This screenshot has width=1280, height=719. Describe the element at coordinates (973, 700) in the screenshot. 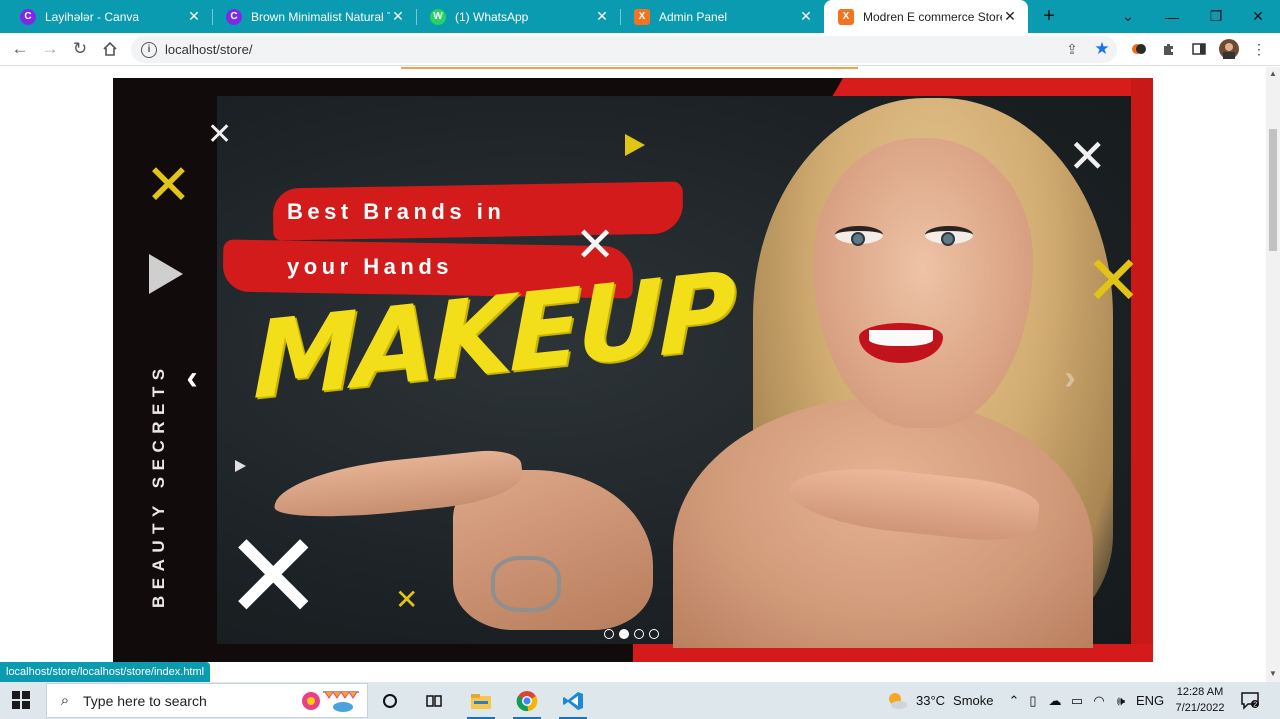

I see `weather-description: Smoke` at that location.